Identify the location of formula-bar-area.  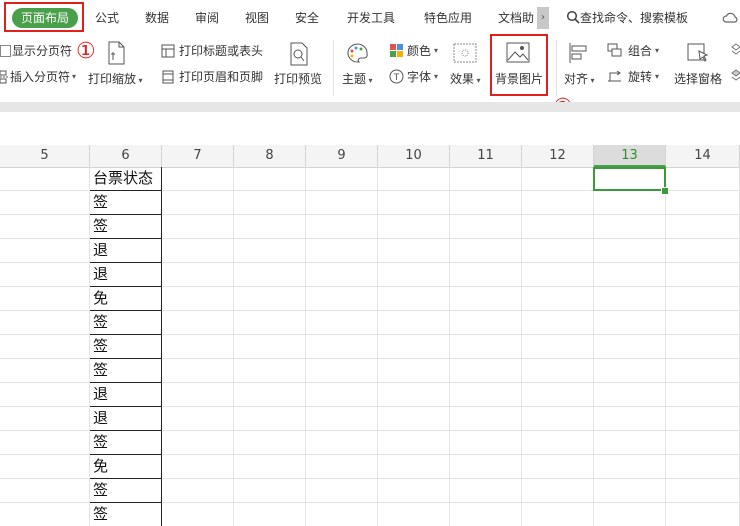
(370, 129).